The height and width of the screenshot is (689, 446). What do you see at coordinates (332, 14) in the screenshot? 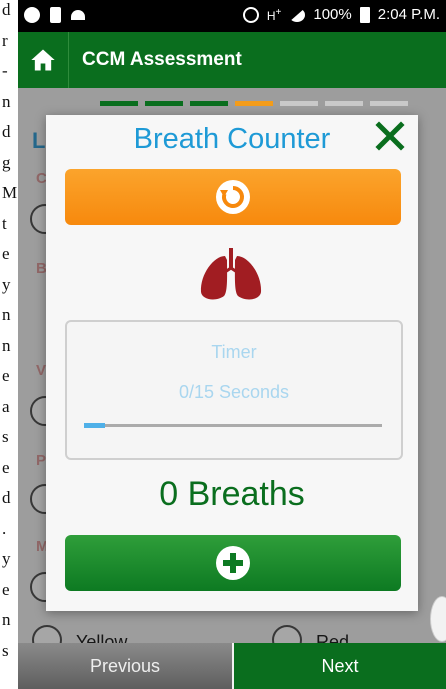
I see `battery-percent: 100%` at bounding box center [332, 14].